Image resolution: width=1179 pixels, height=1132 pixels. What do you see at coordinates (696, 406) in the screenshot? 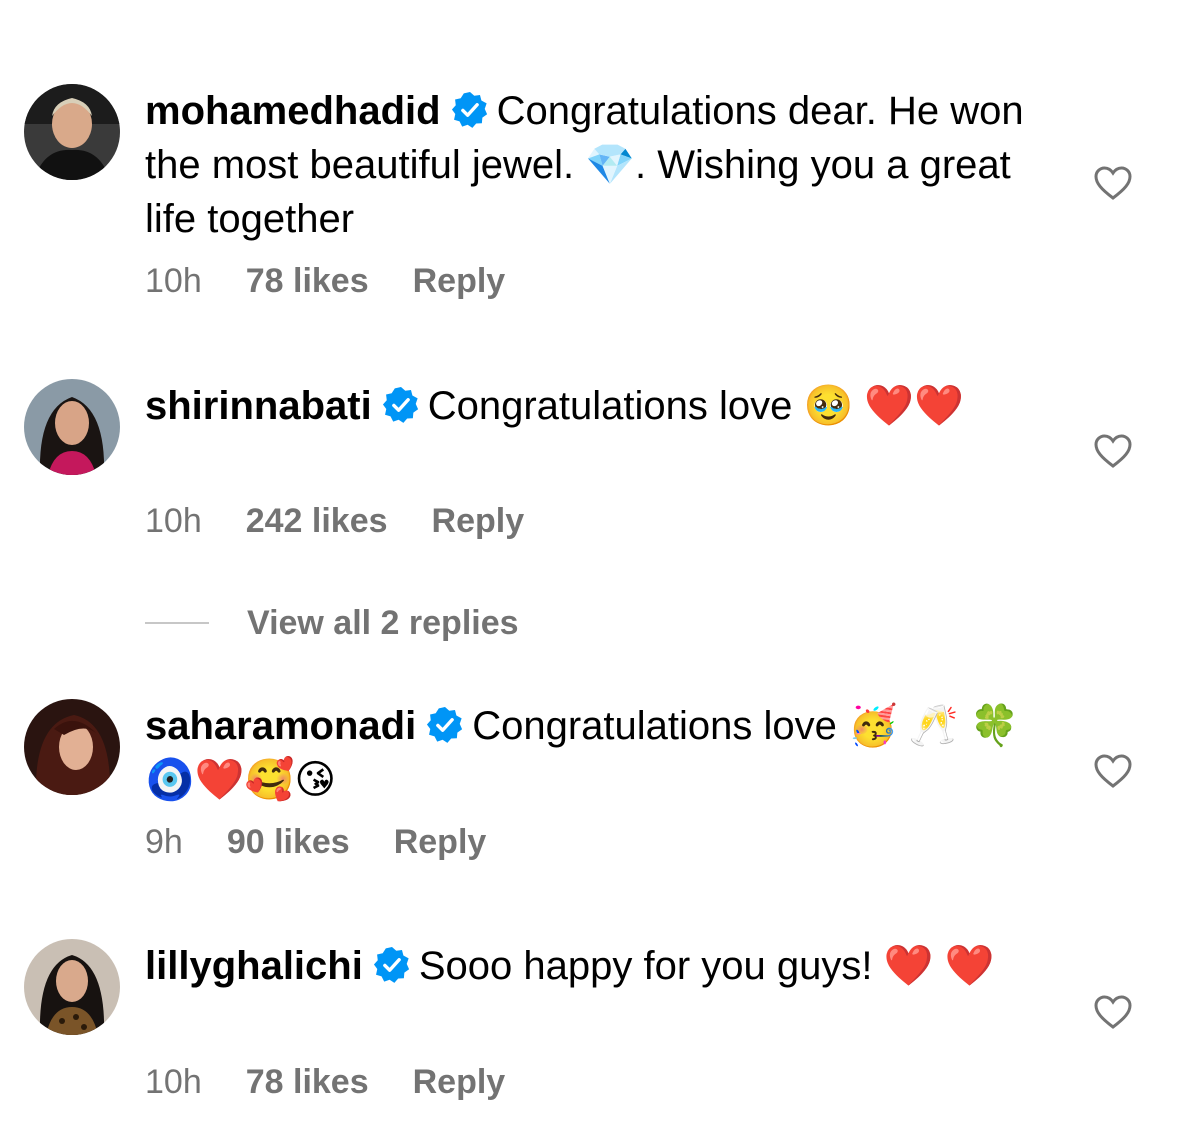
I see `comment-text: Congratulations love 🥹 ❤️❤️` at bounding box center [696, 406].